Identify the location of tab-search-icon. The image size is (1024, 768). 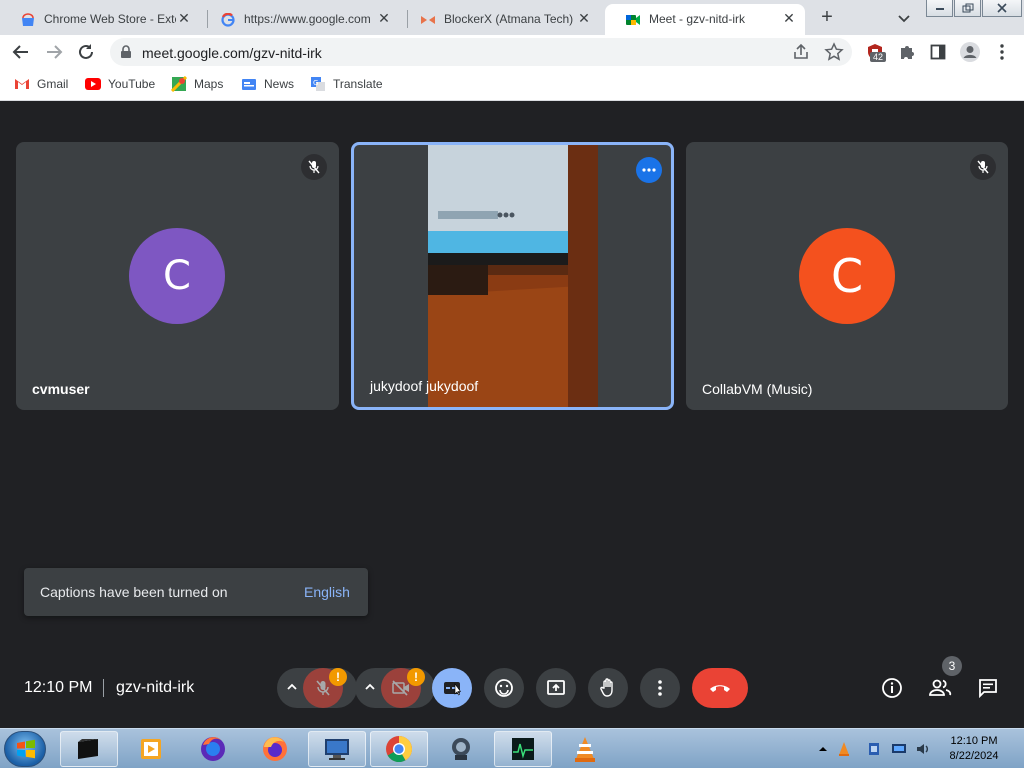
(904, 18).